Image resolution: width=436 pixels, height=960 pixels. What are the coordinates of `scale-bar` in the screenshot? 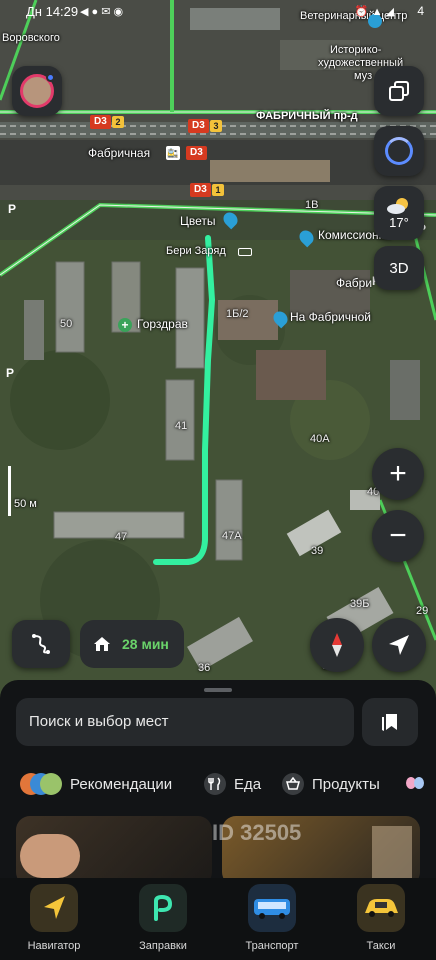 It's located at (9, 491).